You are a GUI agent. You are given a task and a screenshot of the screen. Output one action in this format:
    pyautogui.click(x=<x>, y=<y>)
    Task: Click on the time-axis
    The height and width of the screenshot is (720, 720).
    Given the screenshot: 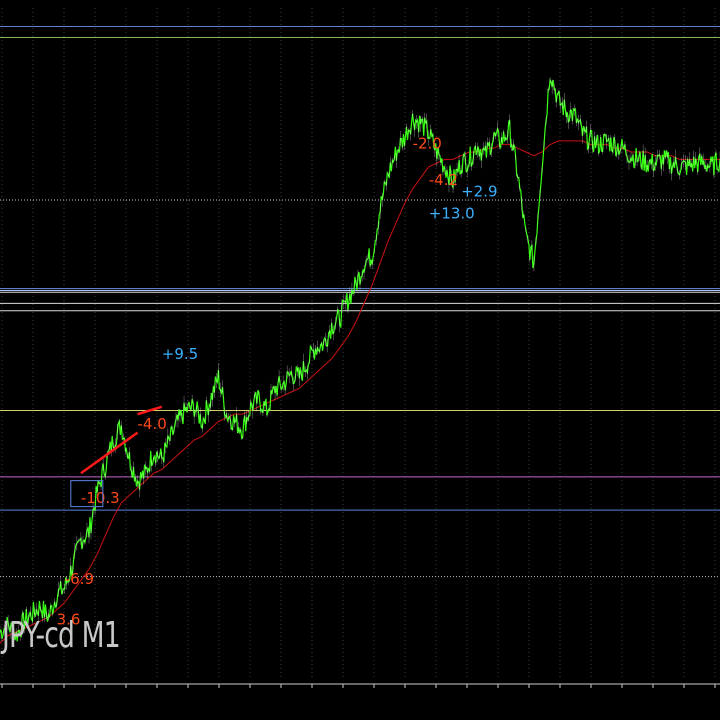 What is the action you would take?
    pyautogui.click(x=360, y=701)
    